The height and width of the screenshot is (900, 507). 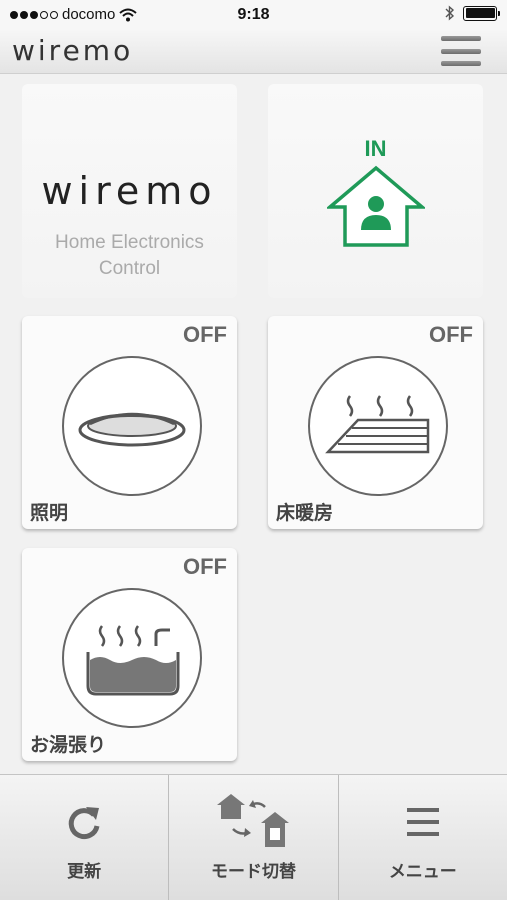 What do you see at coordinates (305, 513) in the screenshot?
I see `device-label: 床暖房` at bounding box center [305, 513].